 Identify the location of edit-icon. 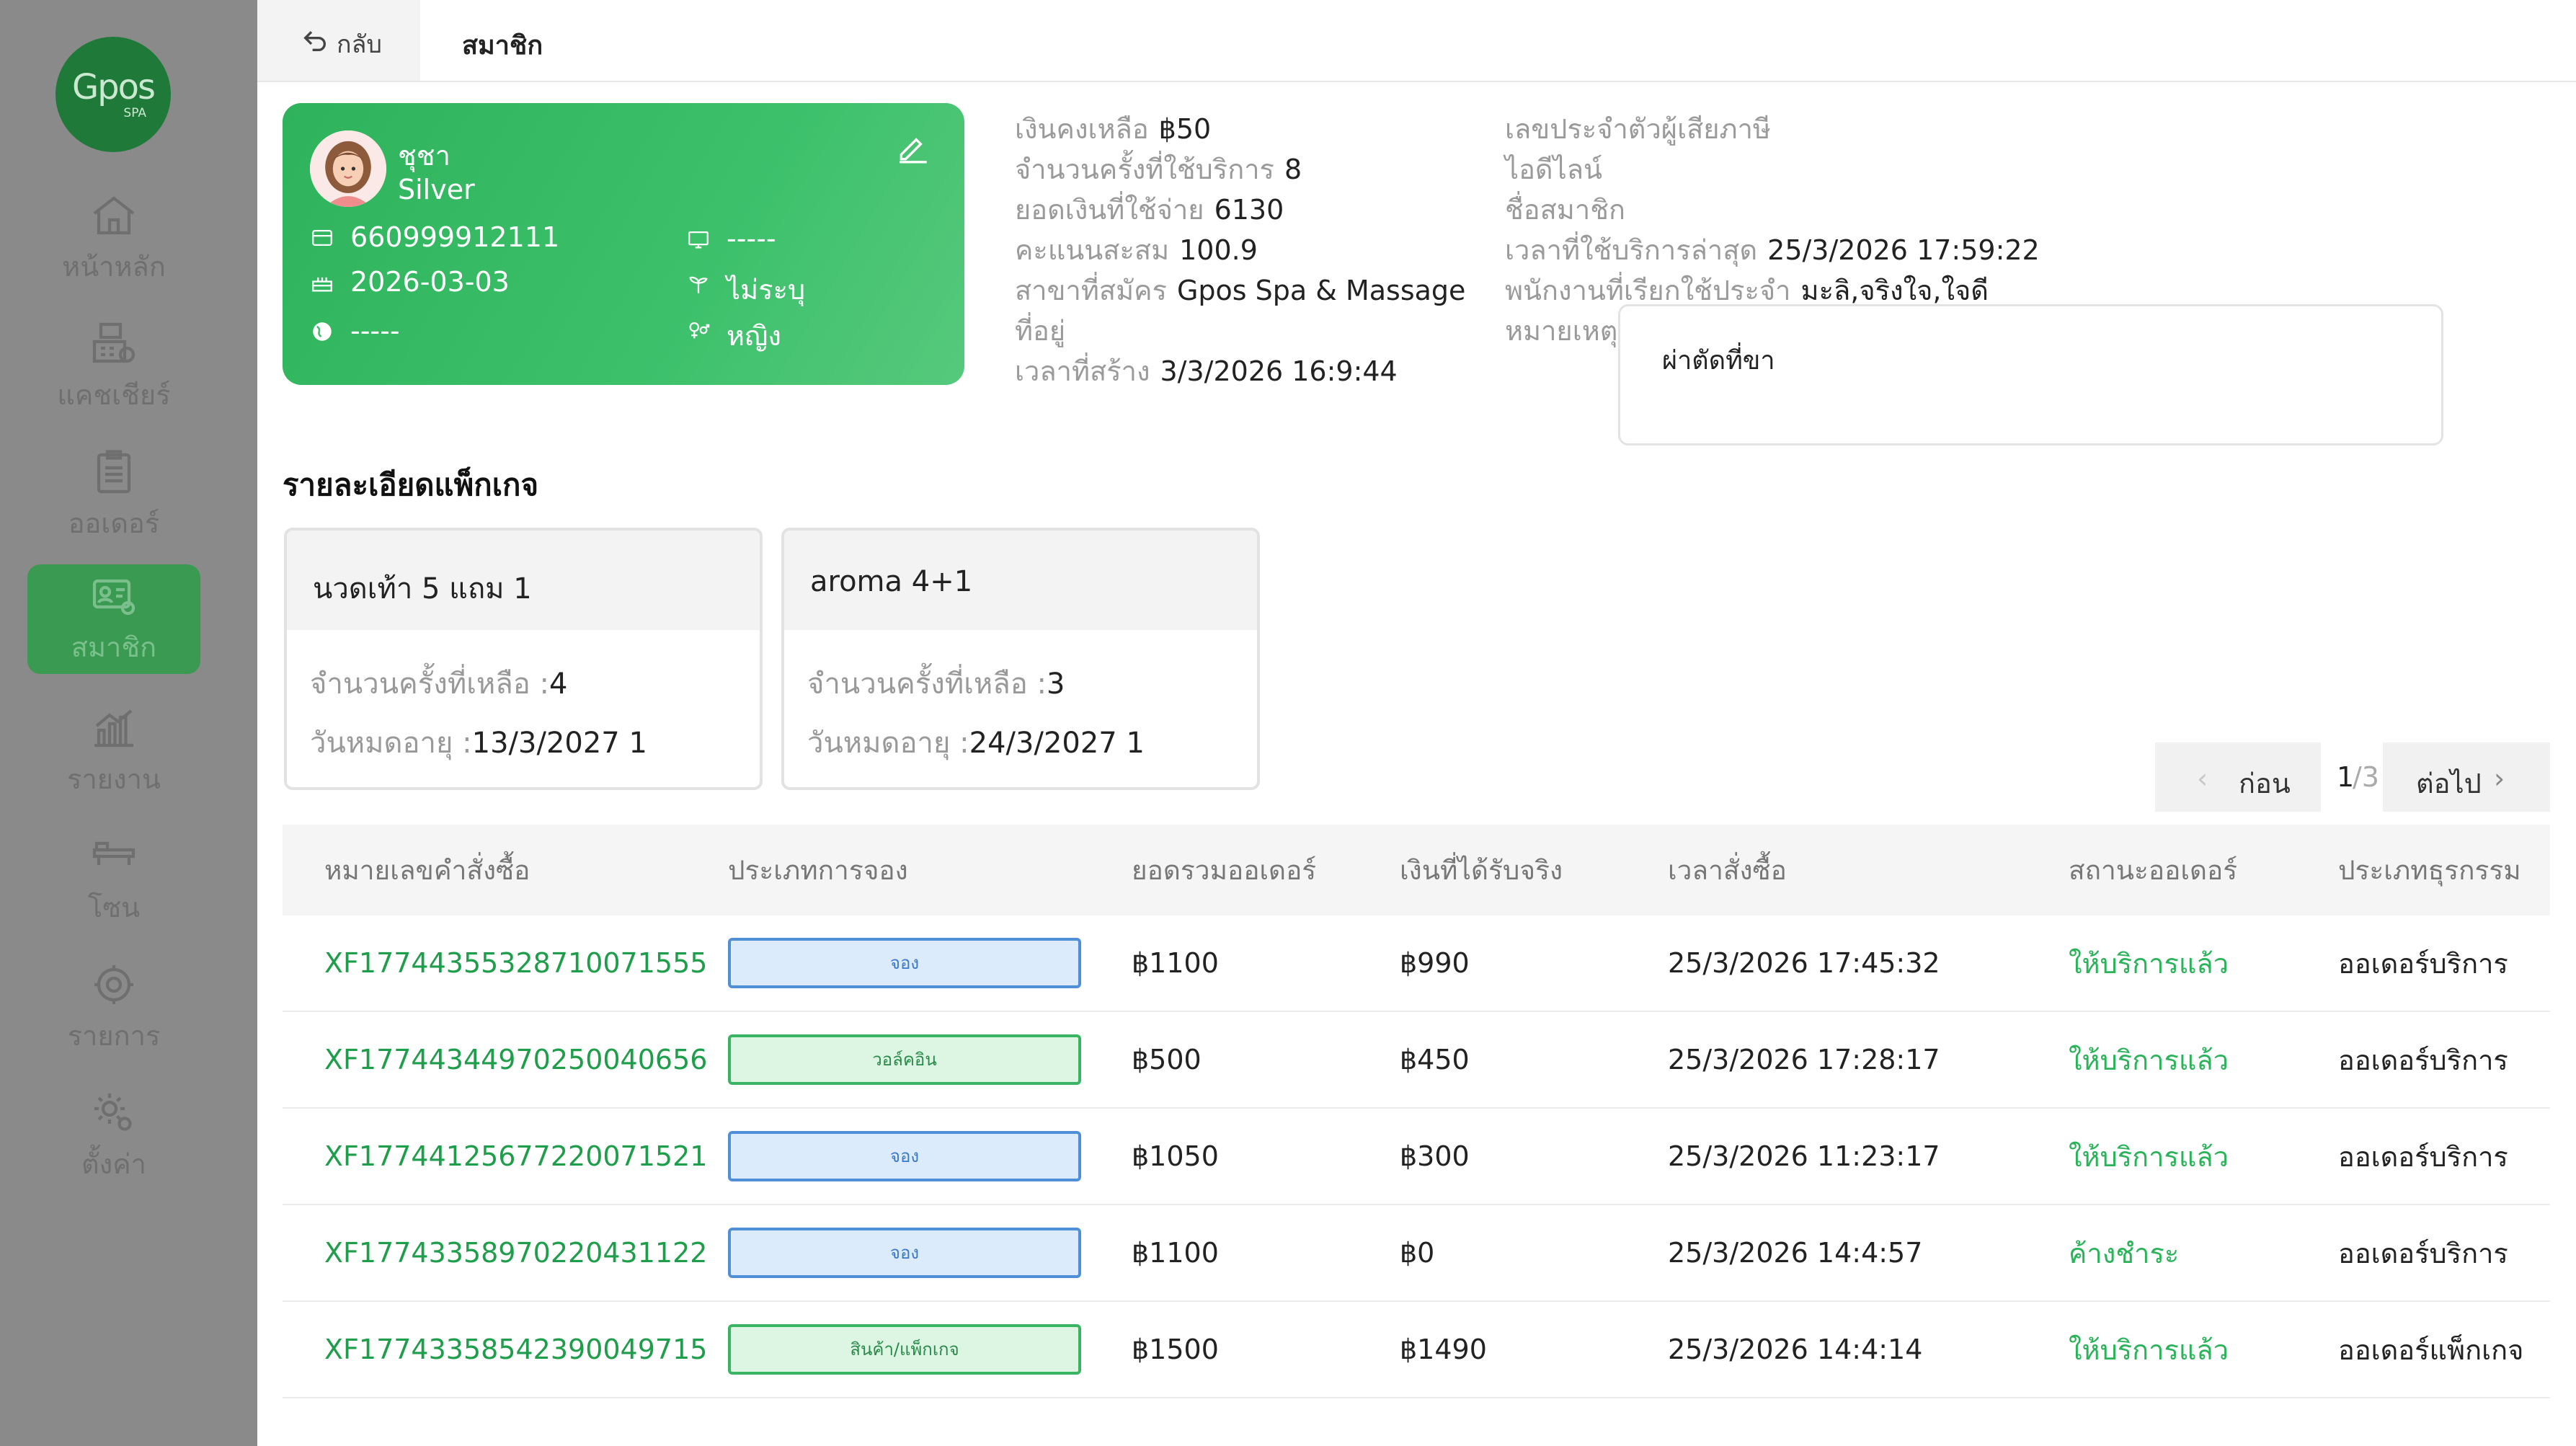
(913, 147).